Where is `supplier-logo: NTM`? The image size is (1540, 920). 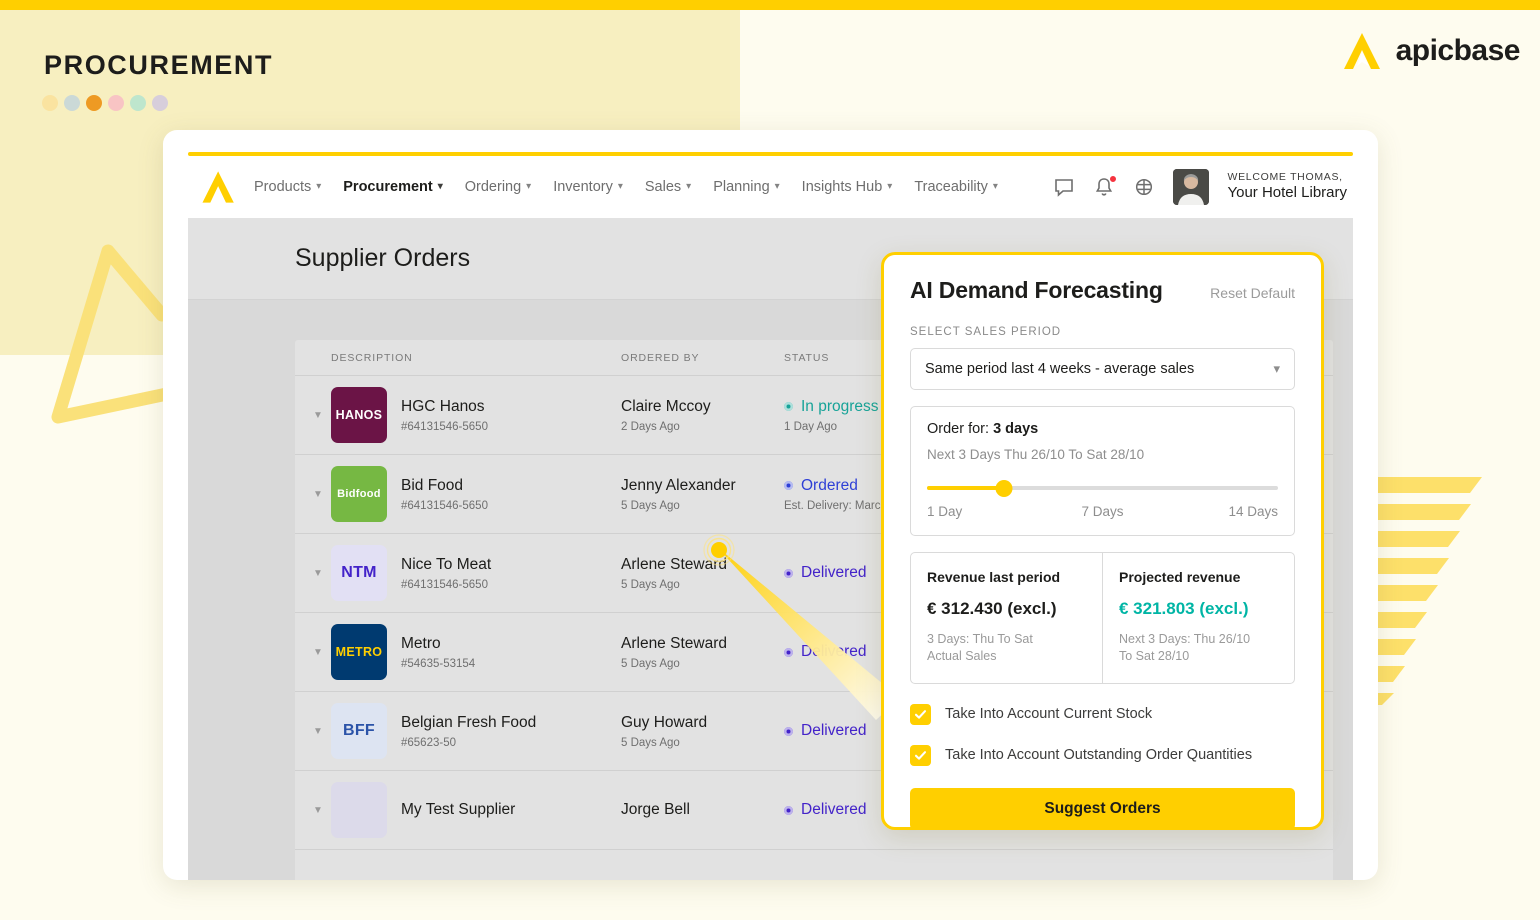
supplier-logo: NTM is located at coordinates (359, 573).